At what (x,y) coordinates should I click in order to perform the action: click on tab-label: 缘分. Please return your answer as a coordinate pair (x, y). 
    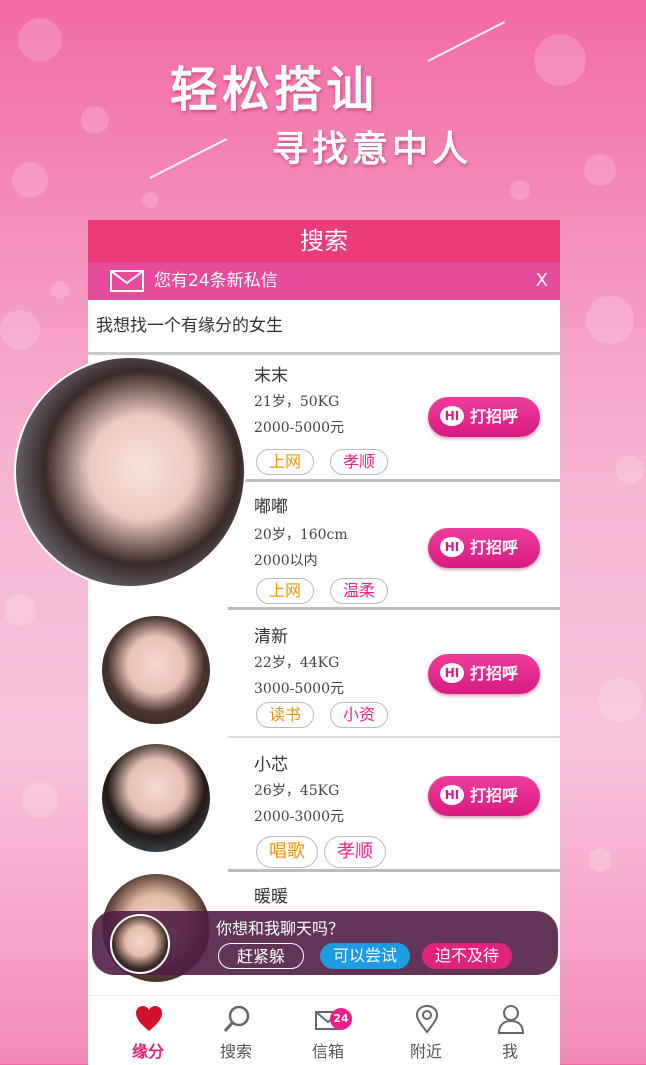
    Looking at the image, I should click on (147, 1051).